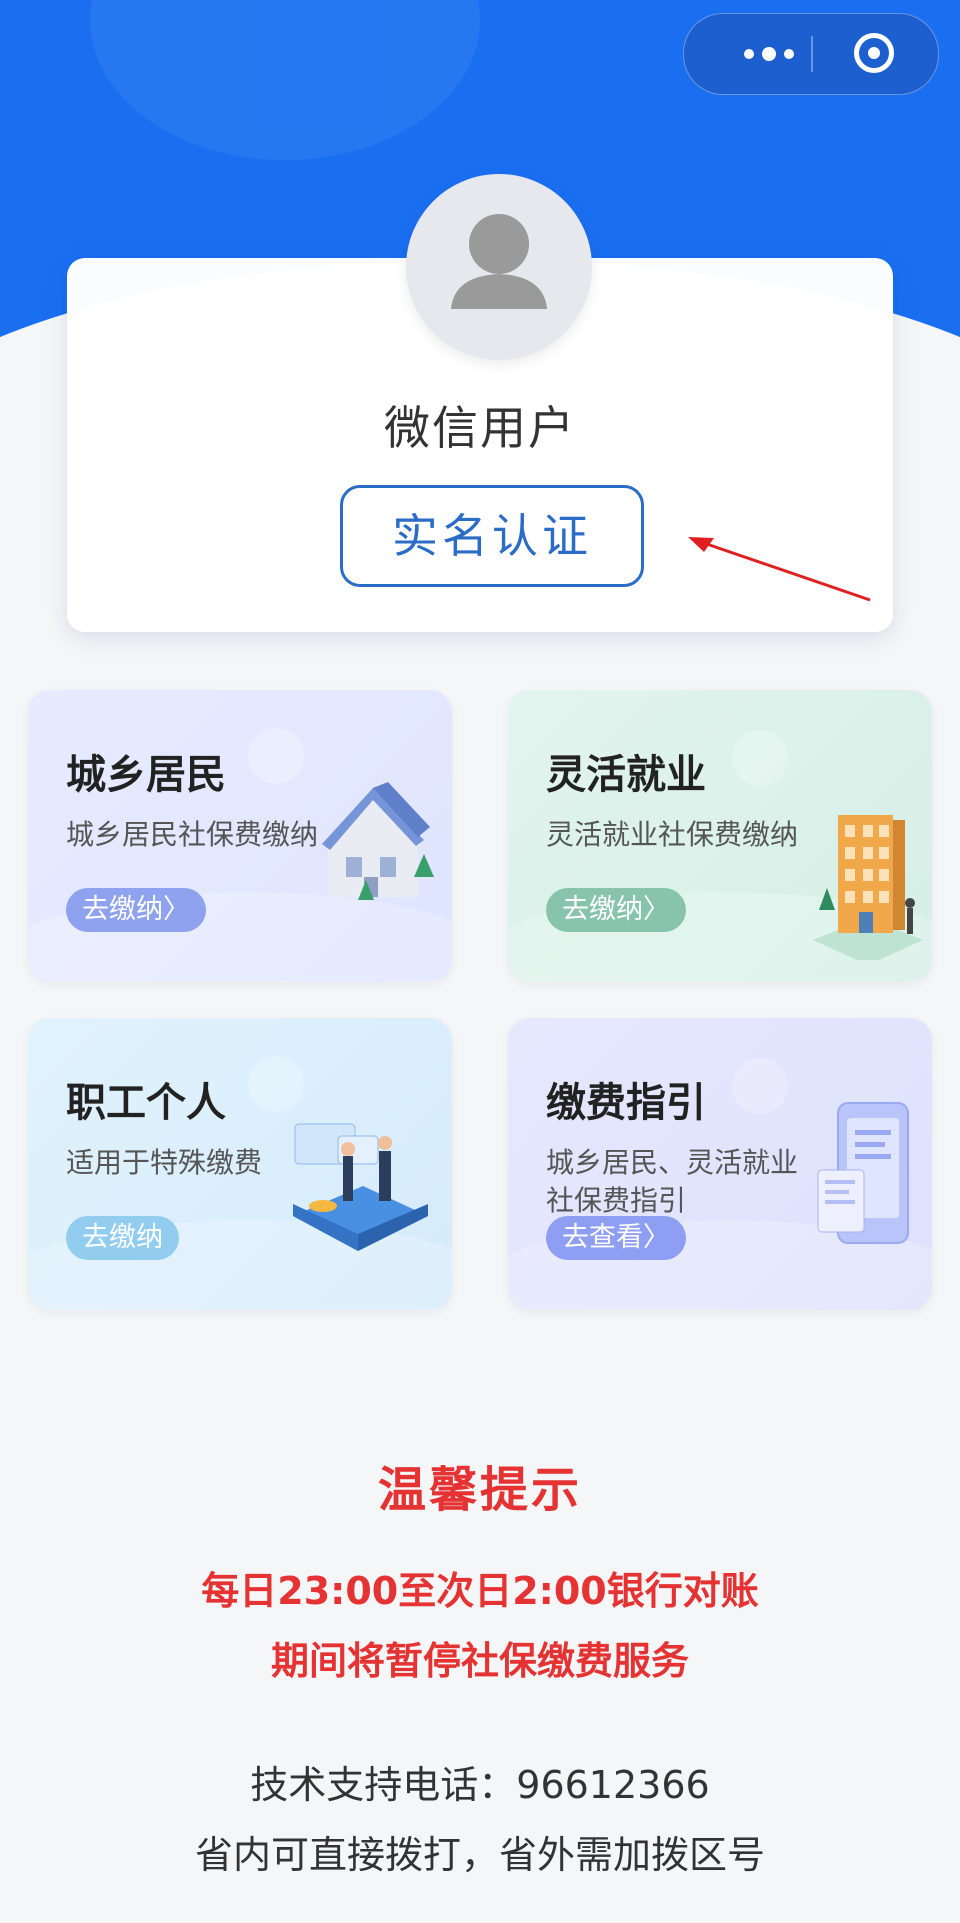 This screenshot has width=960, height=1923. I want to click on real-name-verify-button: 实名认证, so click(492, 536).